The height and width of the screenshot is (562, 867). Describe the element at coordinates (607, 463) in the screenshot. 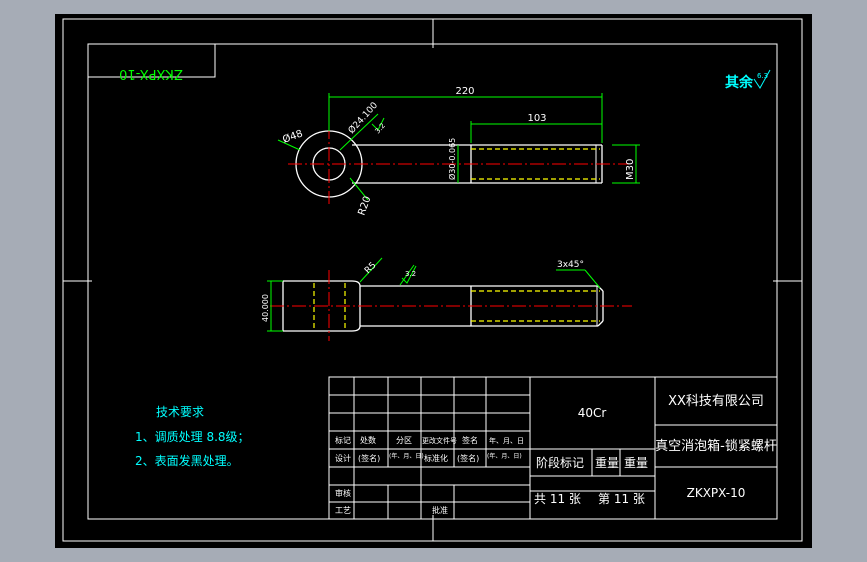

I see `tb-label-weight: 重量` at that location.